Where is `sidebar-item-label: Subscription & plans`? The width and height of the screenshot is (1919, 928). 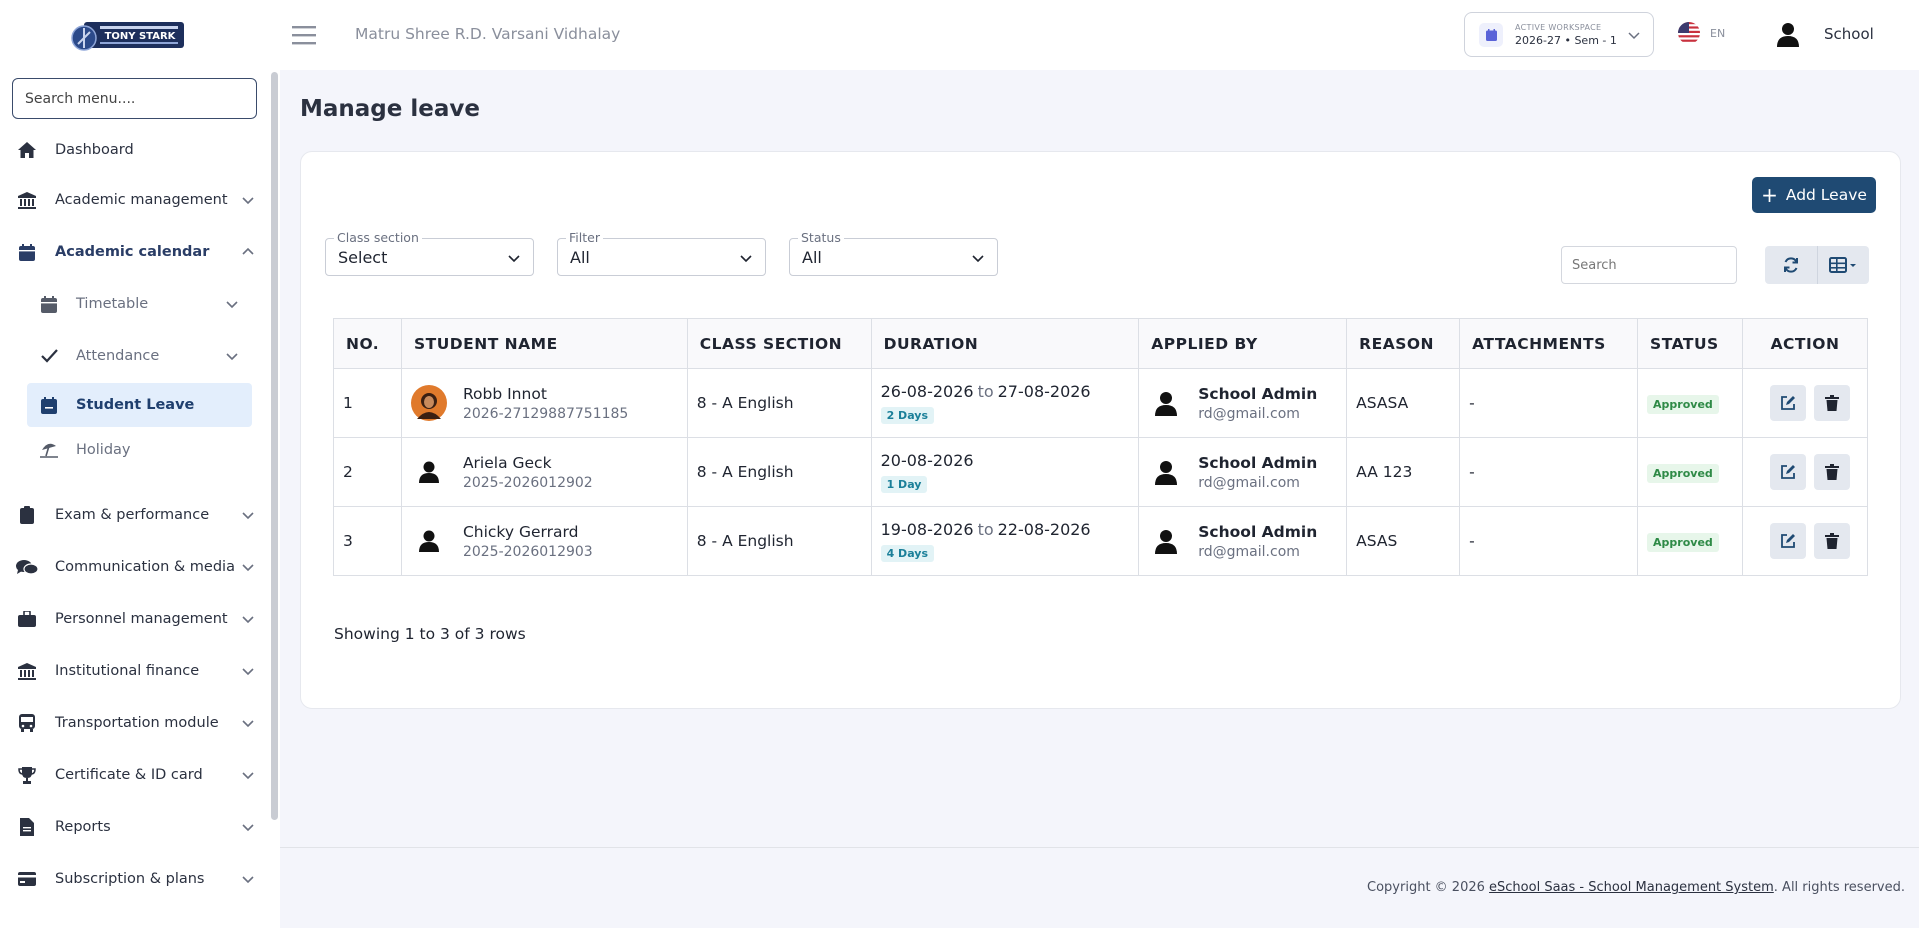
sidebar-item-label: Subscription & plans is located at coordinates (130, 879).